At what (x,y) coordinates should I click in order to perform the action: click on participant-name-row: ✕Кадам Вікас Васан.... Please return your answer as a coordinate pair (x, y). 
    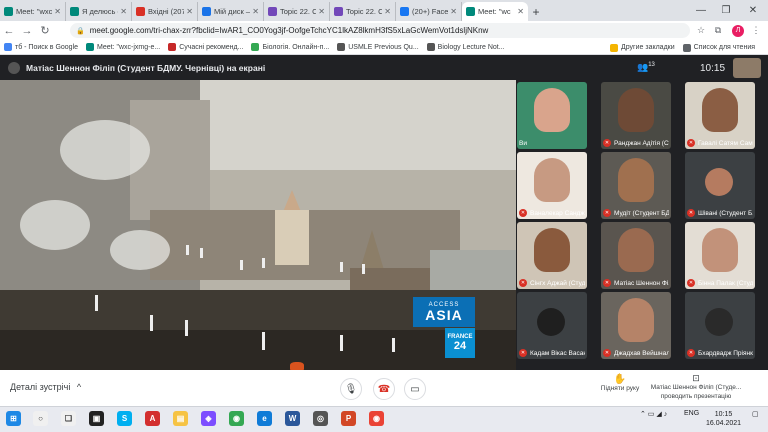
    Looking at the image, I should click on (552, 353).